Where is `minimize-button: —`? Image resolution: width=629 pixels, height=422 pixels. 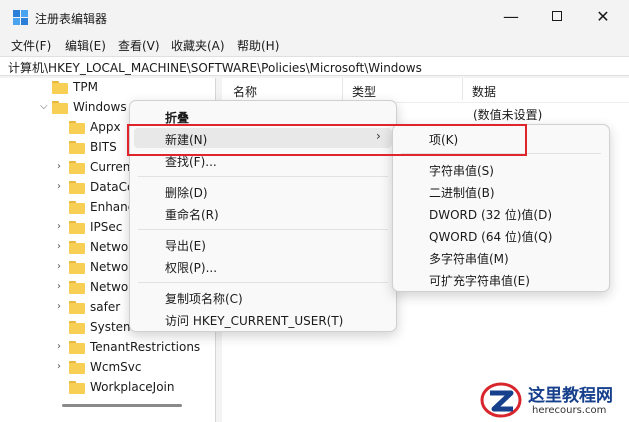 minimize-button: — is located at coordinates (511, 17).